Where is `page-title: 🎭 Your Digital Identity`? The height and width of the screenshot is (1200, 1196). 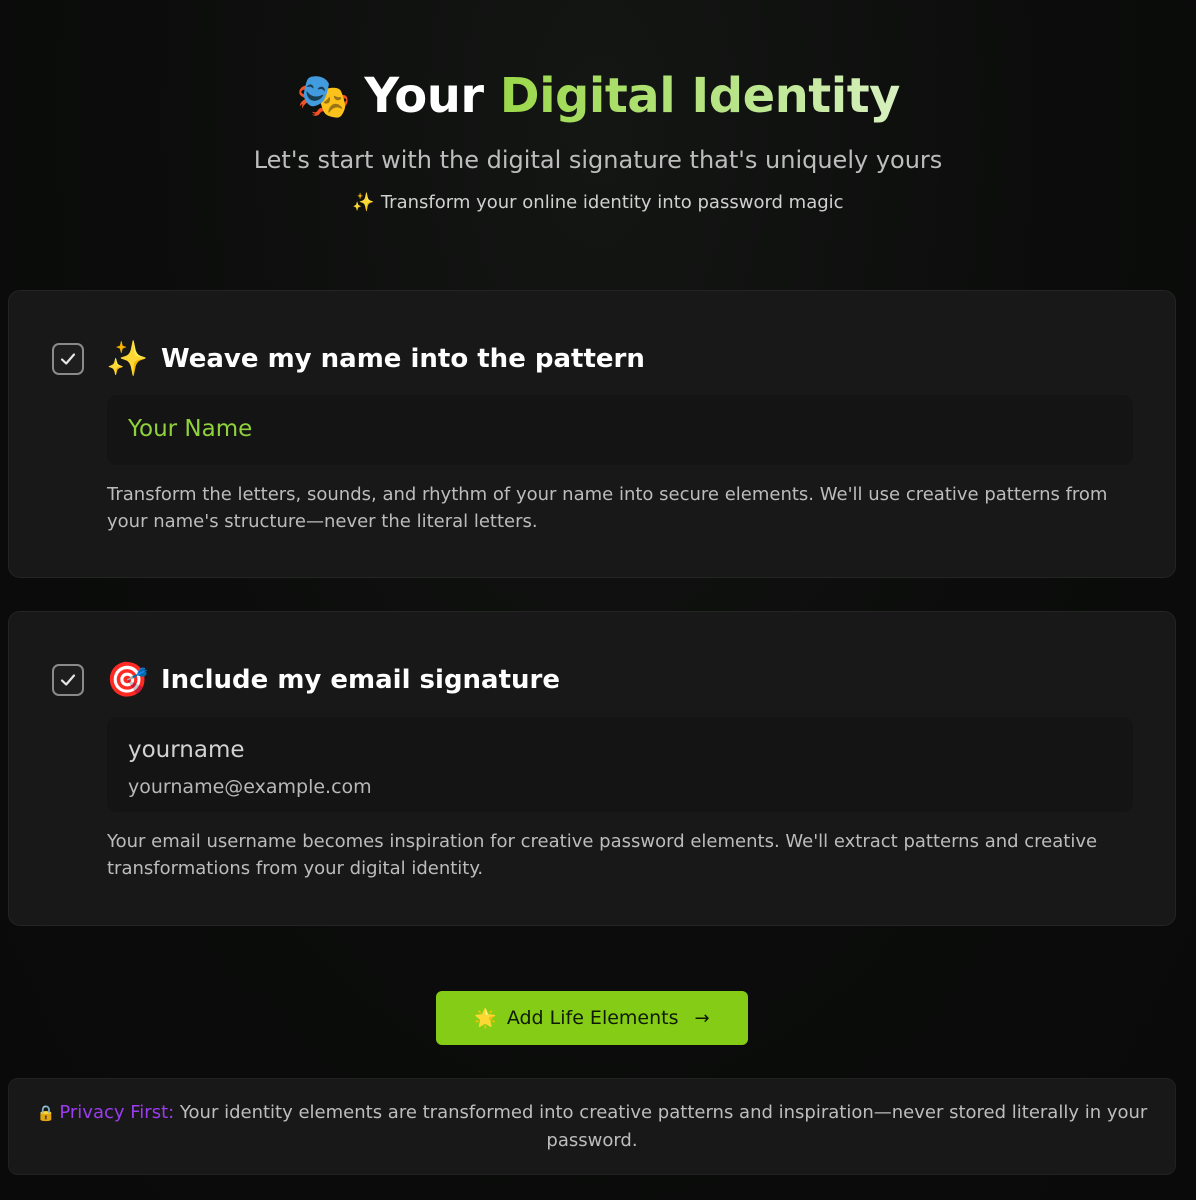 page-title: 🎭 Your Digital Identity is located at coordinates (598, 96).